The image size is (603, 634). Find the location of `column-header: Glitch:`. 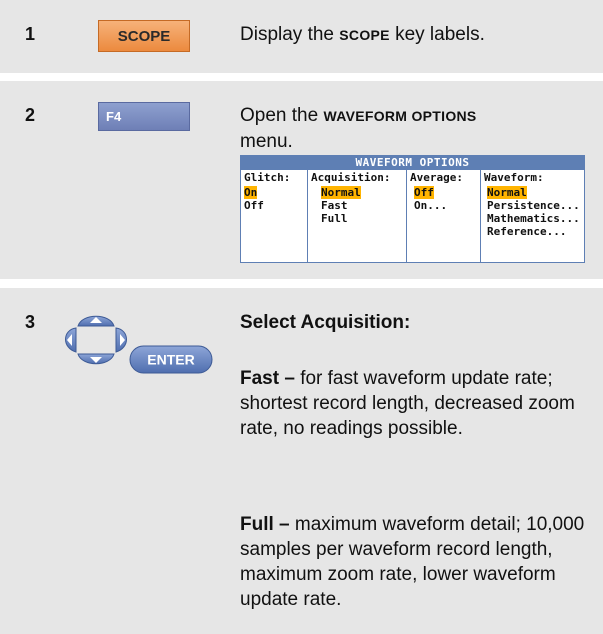

column-header: Glitch: is located at coordinates (267, 177).